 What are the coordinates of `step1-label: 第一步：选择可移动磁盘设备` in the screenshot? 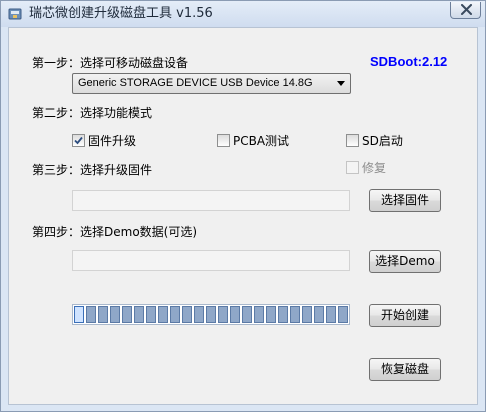 It's located at (110, 63).